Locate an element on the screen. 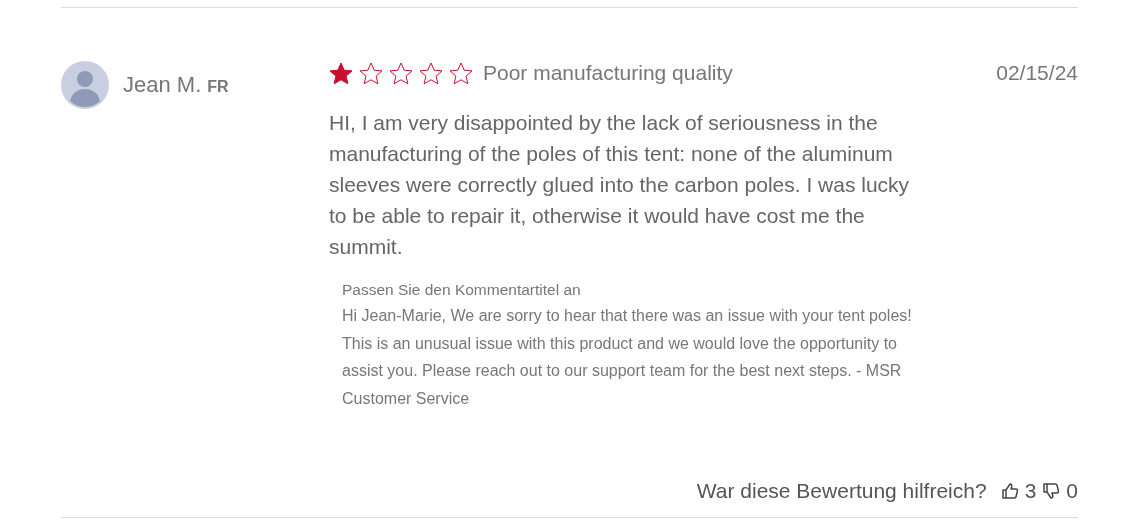 This screenshot has height=525, width=1135. helpful-count: 3 is located at coordinates (1030, 491).